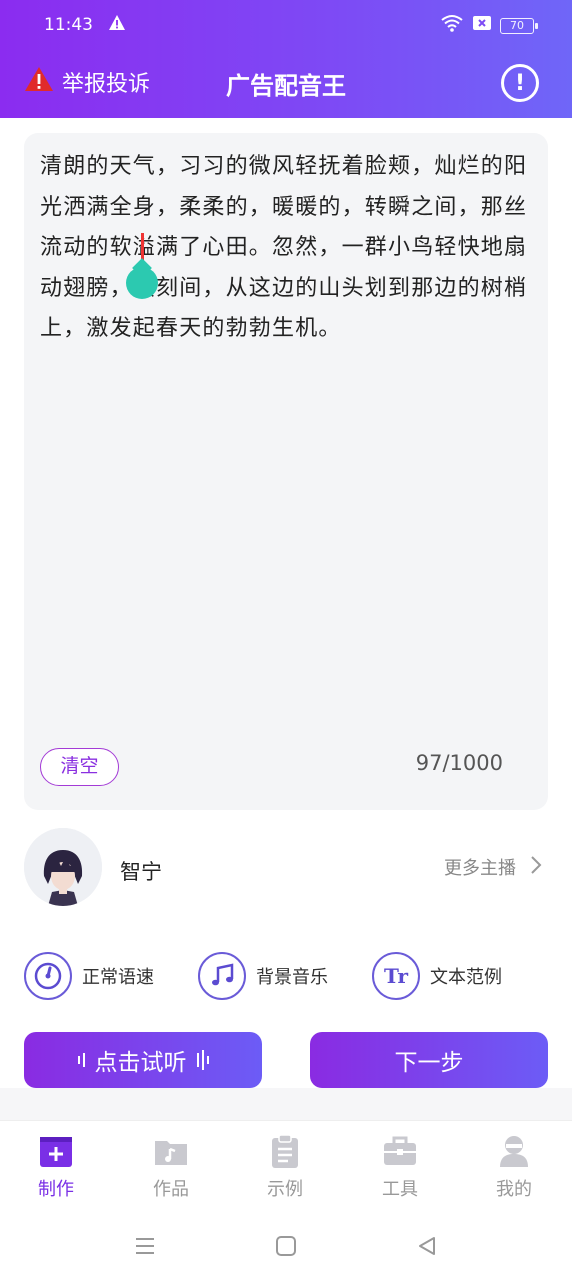 Image resolution: width=572 pixels, height=1280 pixels. I want to click on more-voices-link: 更多主播, so click(493, 867).